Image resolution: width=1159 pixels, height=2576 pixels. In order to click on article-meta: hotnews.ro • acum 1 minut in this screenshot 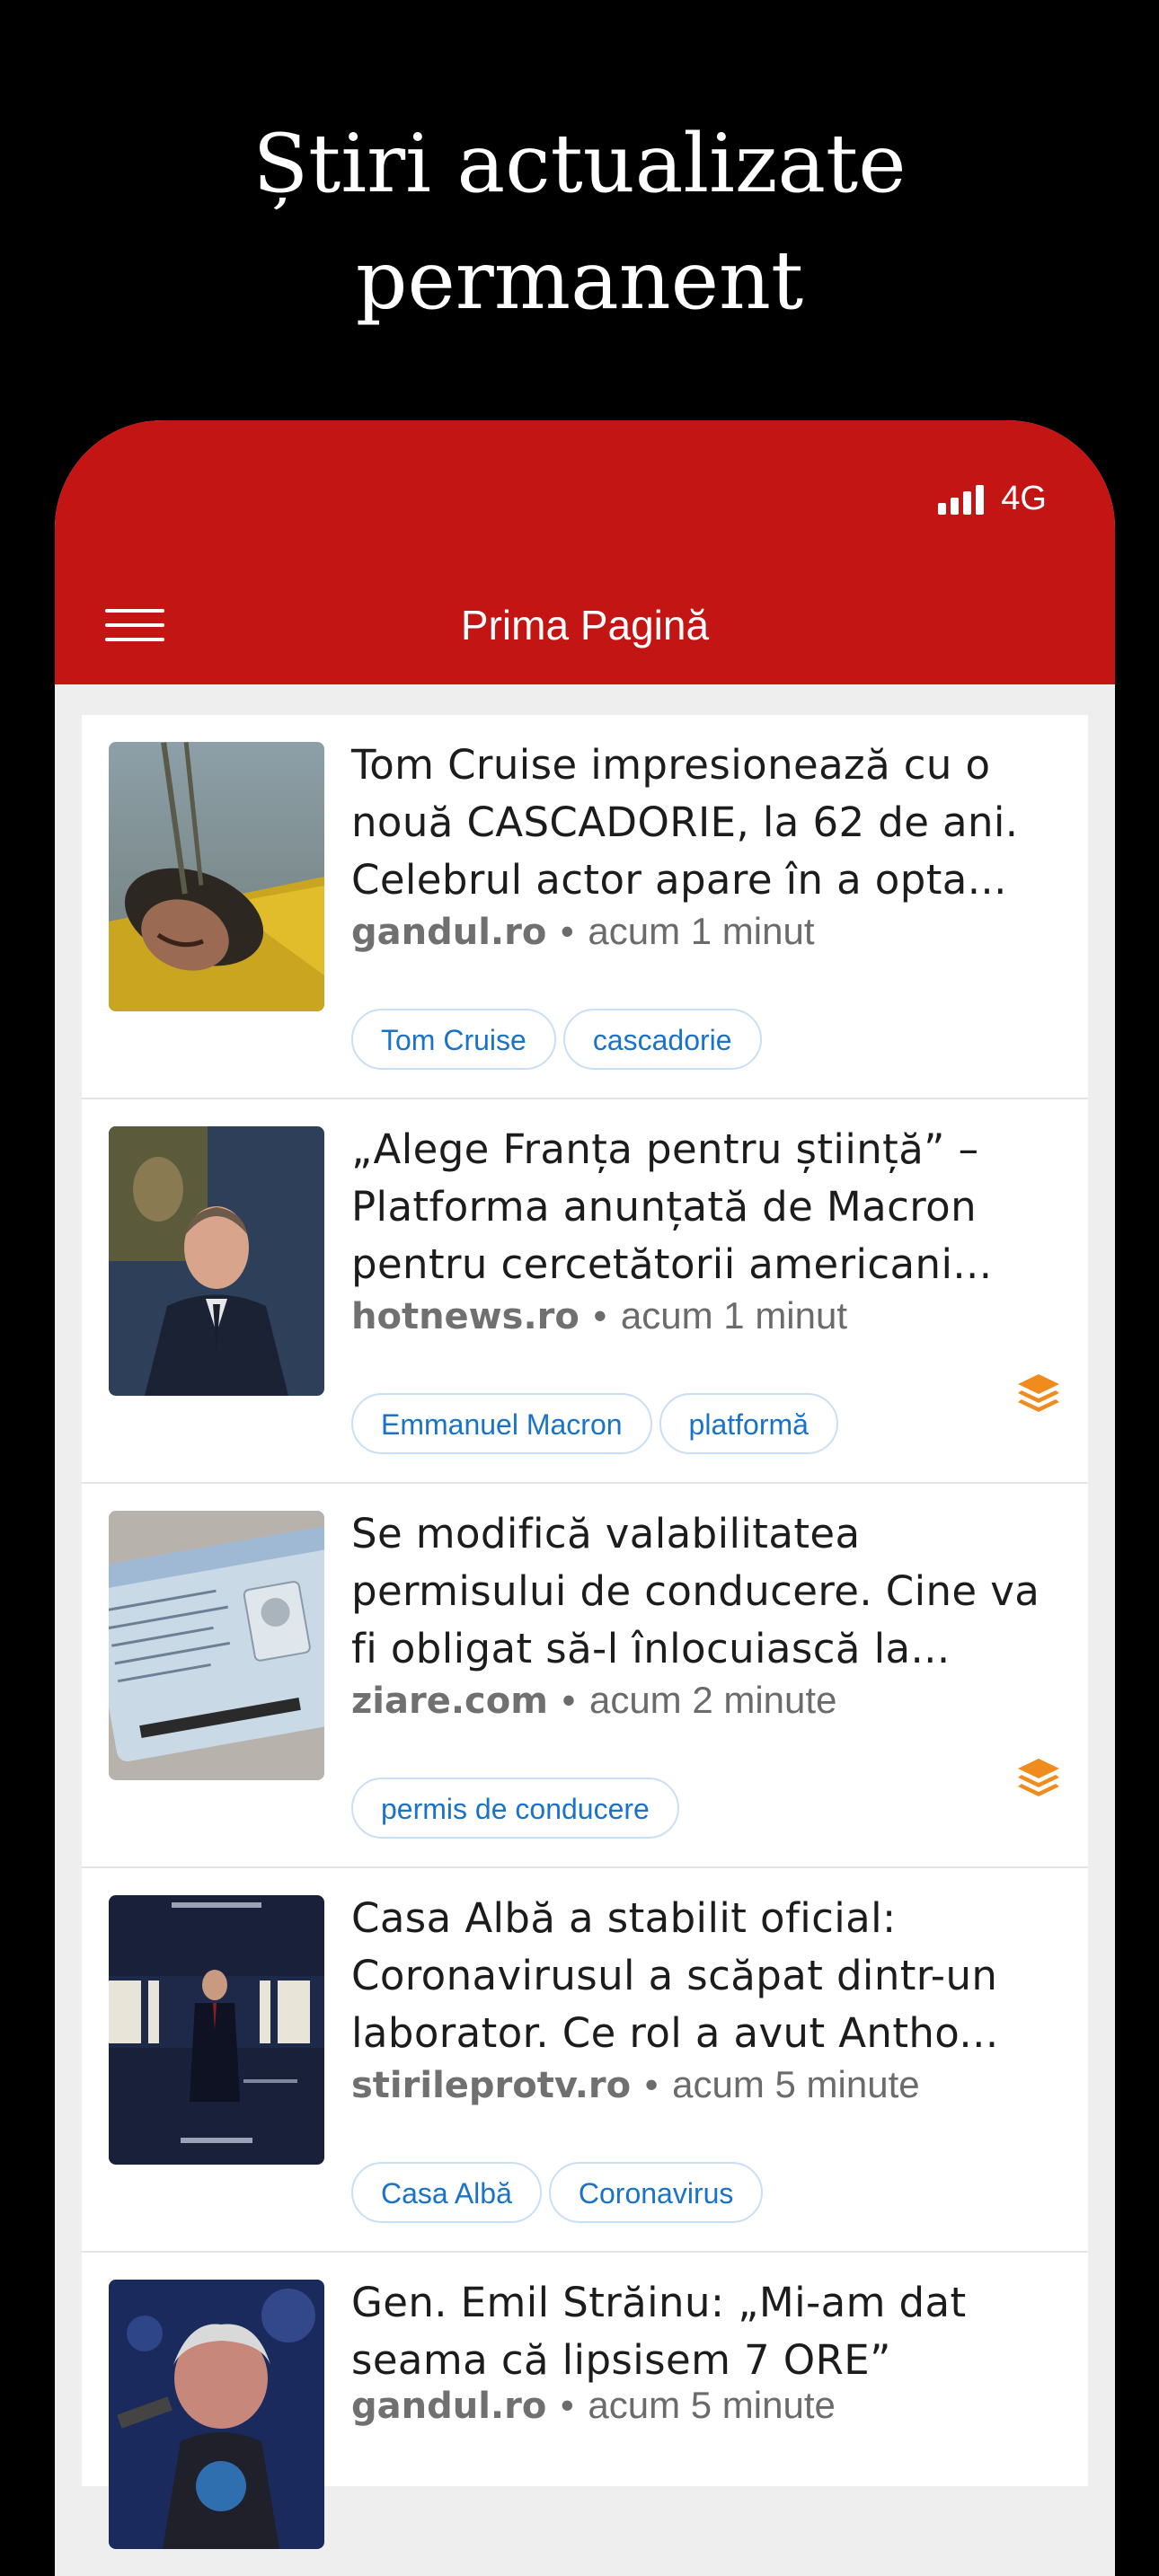, I will do `click(599, 1316)`.